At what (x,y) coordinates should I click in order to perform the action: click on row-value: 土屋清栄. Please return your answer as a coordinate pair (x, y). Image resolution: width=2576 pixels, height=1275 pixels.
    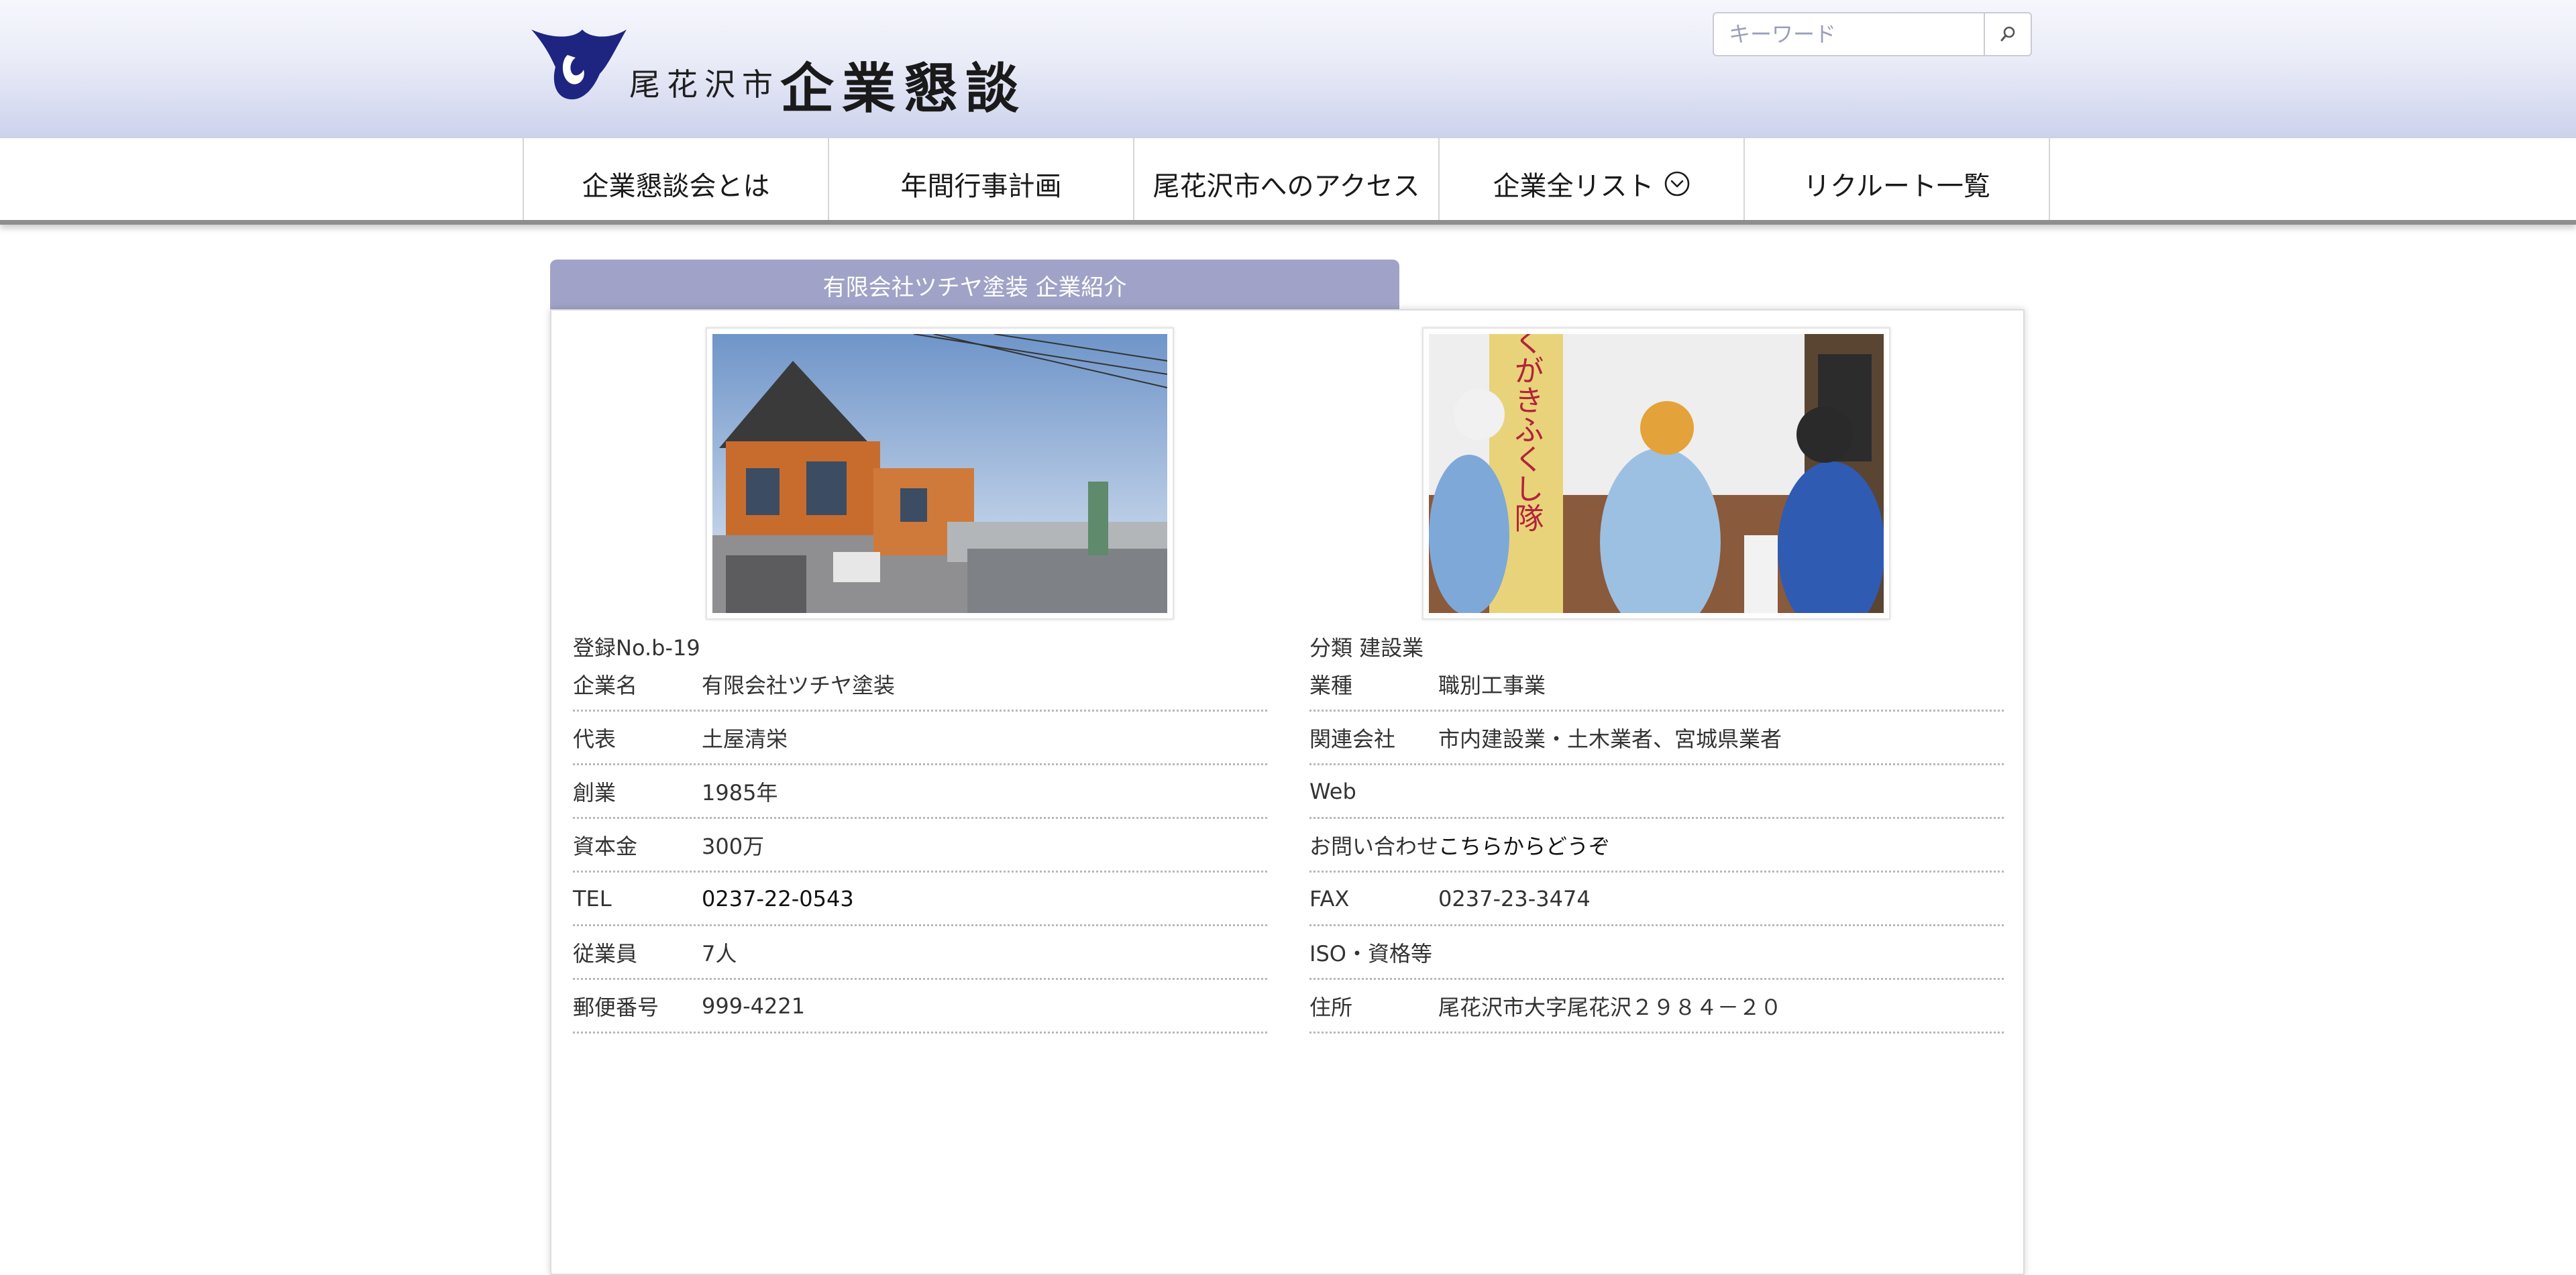
    Looking at the image, I should click on (745, 739).